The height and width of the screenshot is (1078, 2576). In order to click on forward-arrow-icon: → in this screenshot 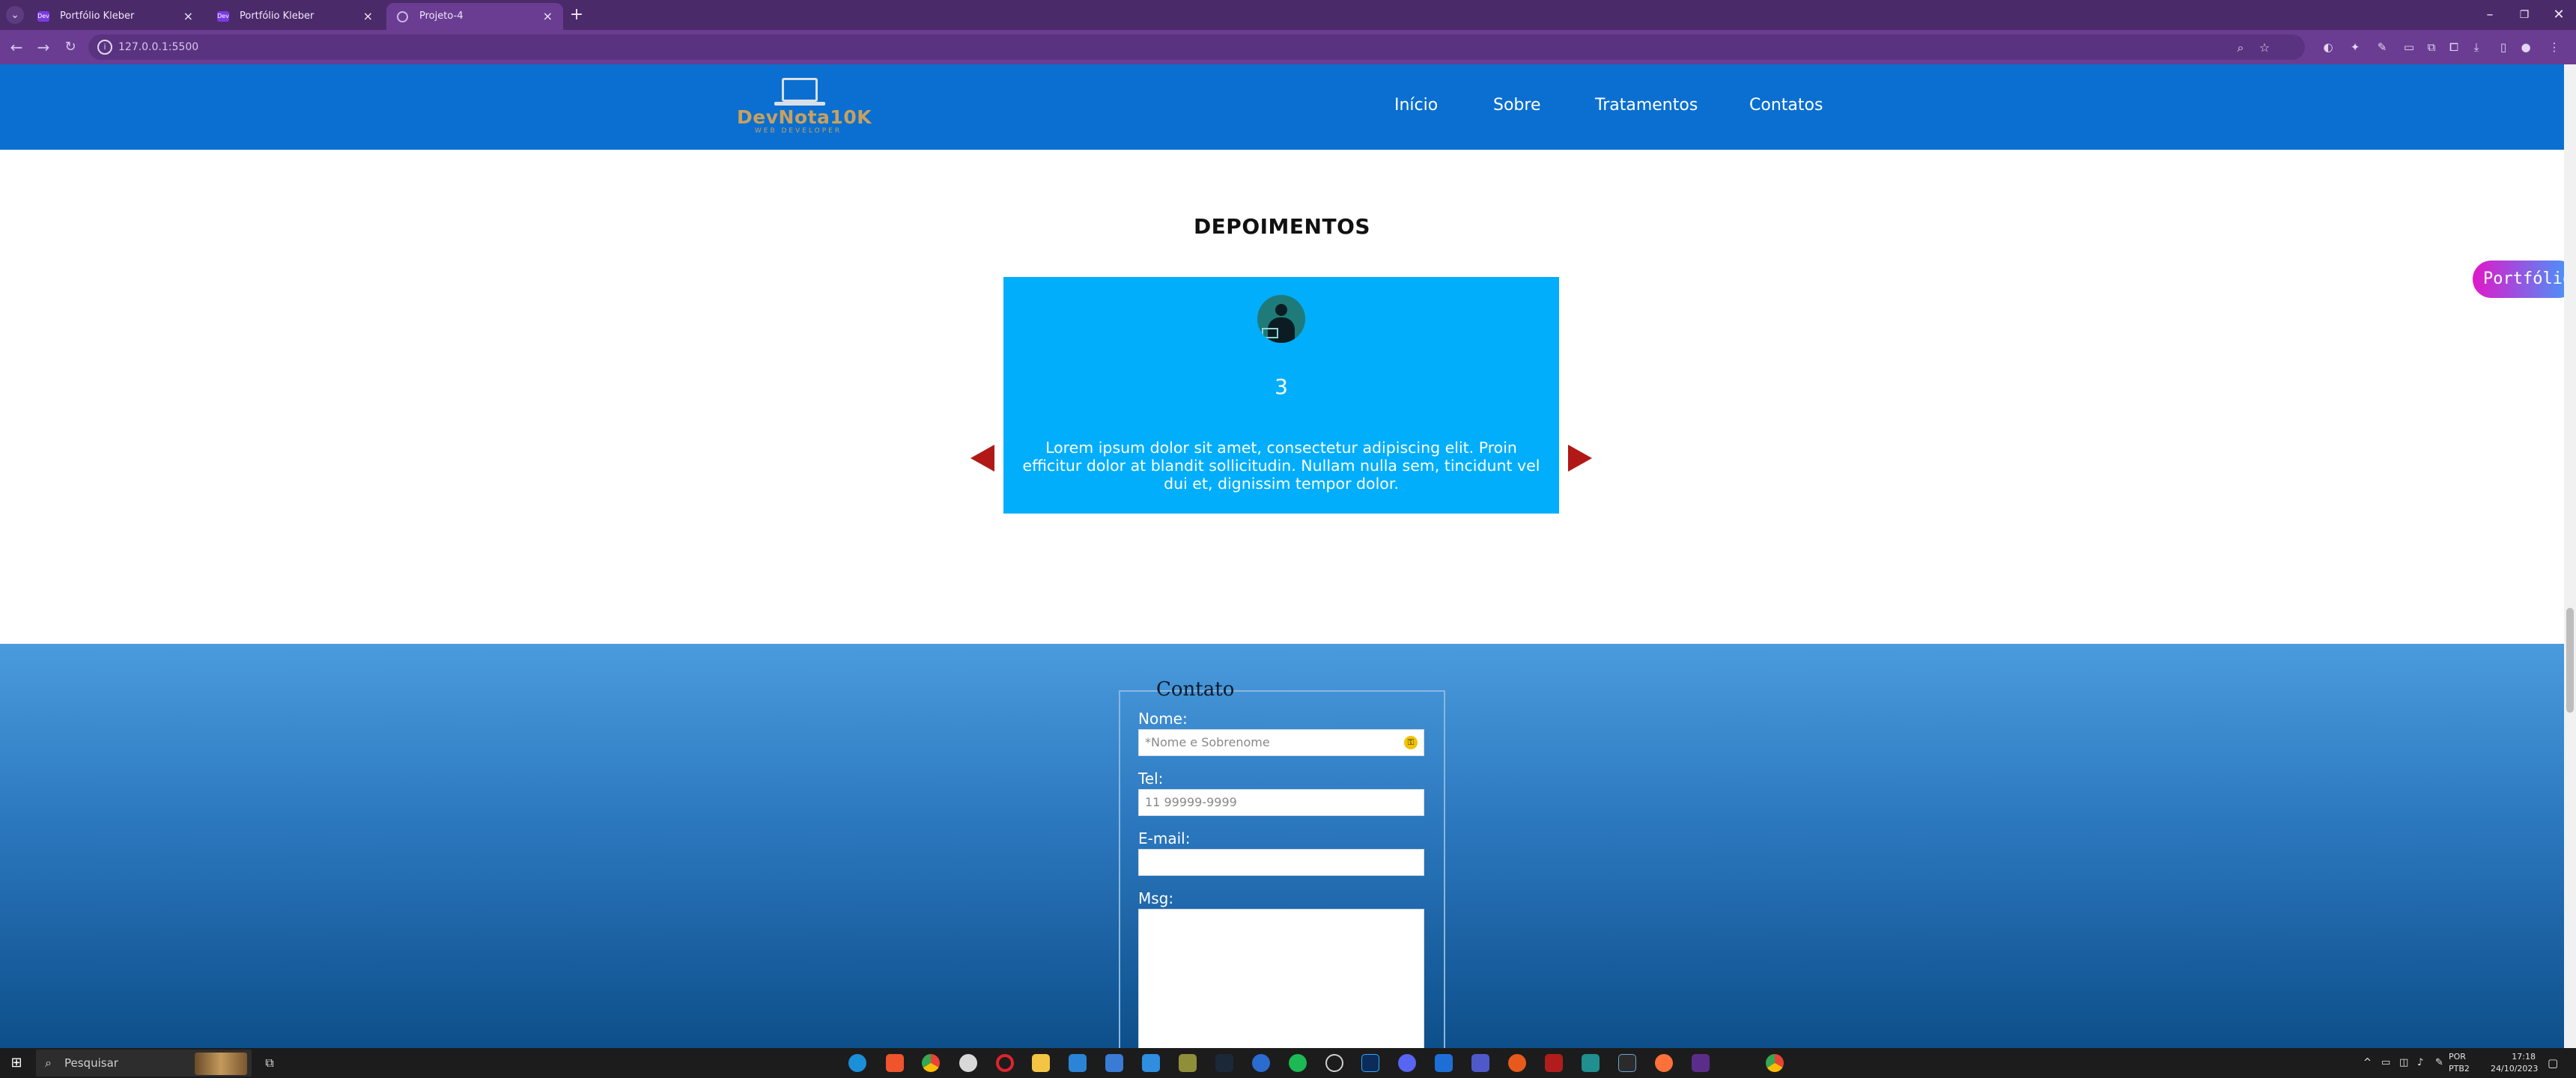, I will do `click(43, 47)`.